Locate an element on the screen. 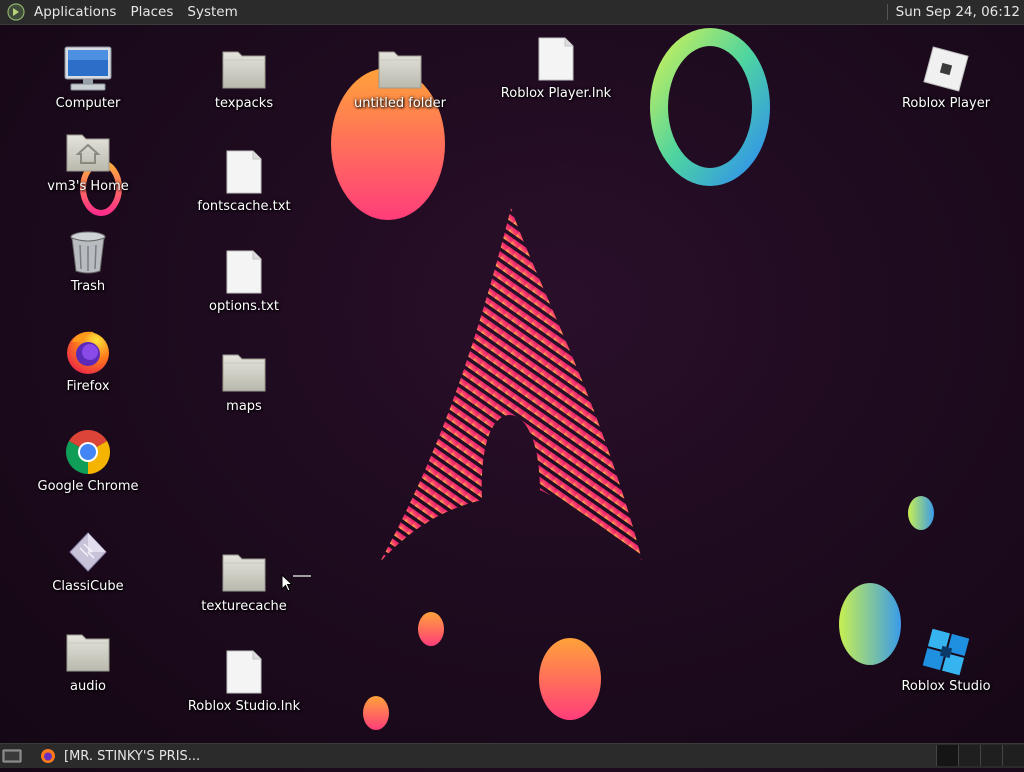 The image size is (1024, 772). home-folder-icon is located at coordinates (88, 153).